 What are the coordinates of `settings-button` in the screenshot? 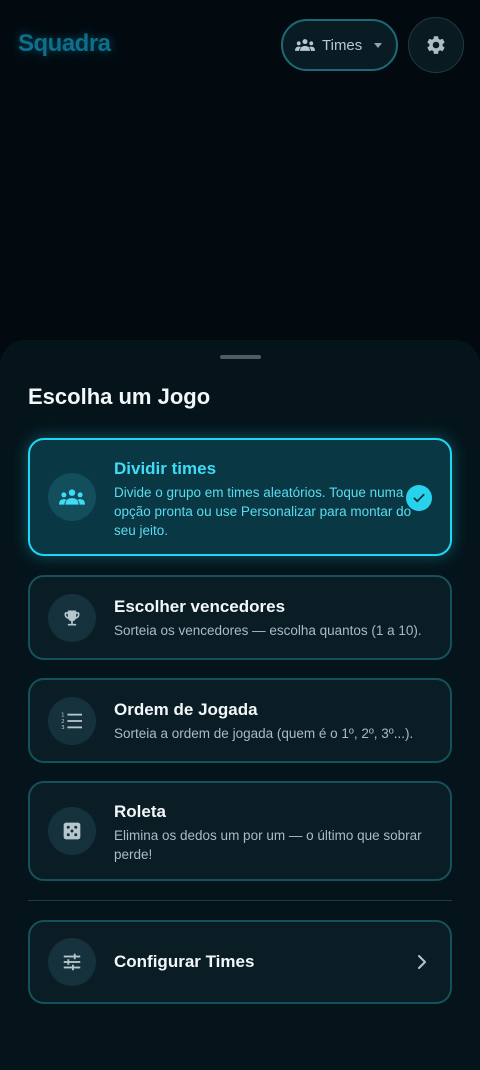 It's located at (436, 45).